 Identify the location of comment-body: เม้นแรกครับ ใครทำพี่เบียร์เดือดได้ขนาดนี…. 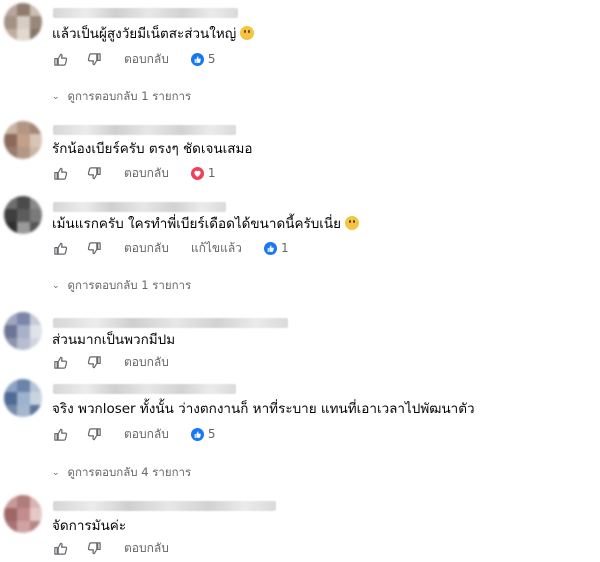
(197, 224).